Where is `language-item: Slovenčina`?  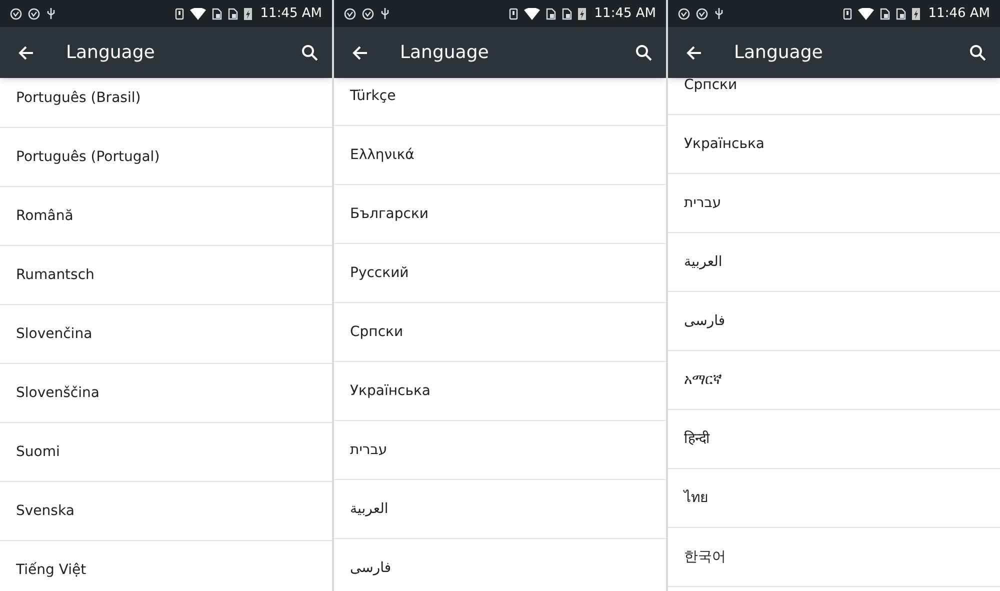 language-item: Slovenčina is located at coordinates (166, 334).